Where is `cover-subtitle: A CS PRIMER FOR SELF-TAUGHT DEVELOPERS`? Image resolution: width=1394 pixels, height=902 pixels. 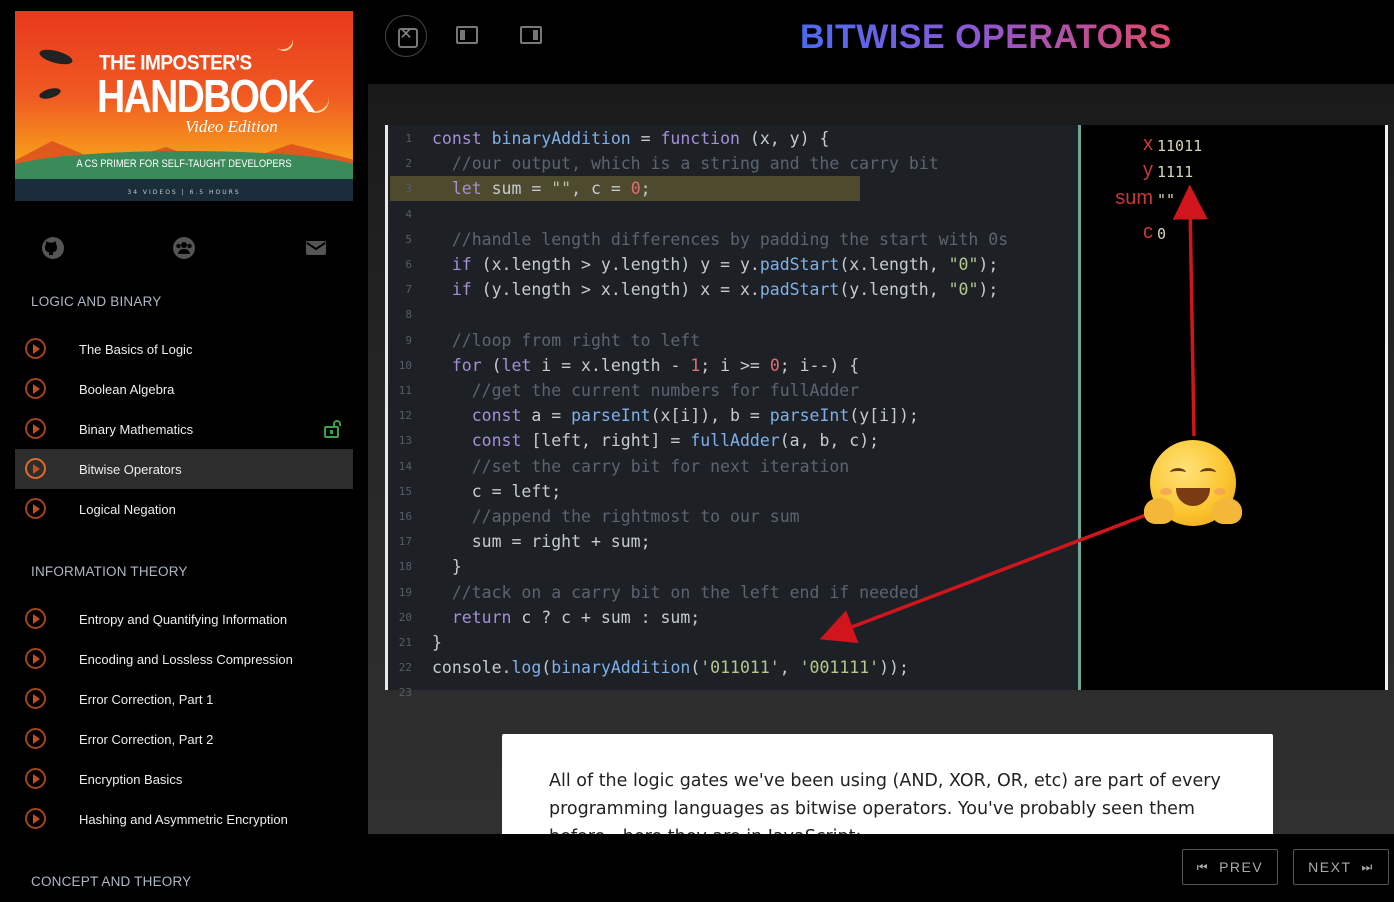 cover-subtitle: A CS PRIMER FOR SELF-TAUGHT DEVELOPERS is located at coordinates (184, 164).